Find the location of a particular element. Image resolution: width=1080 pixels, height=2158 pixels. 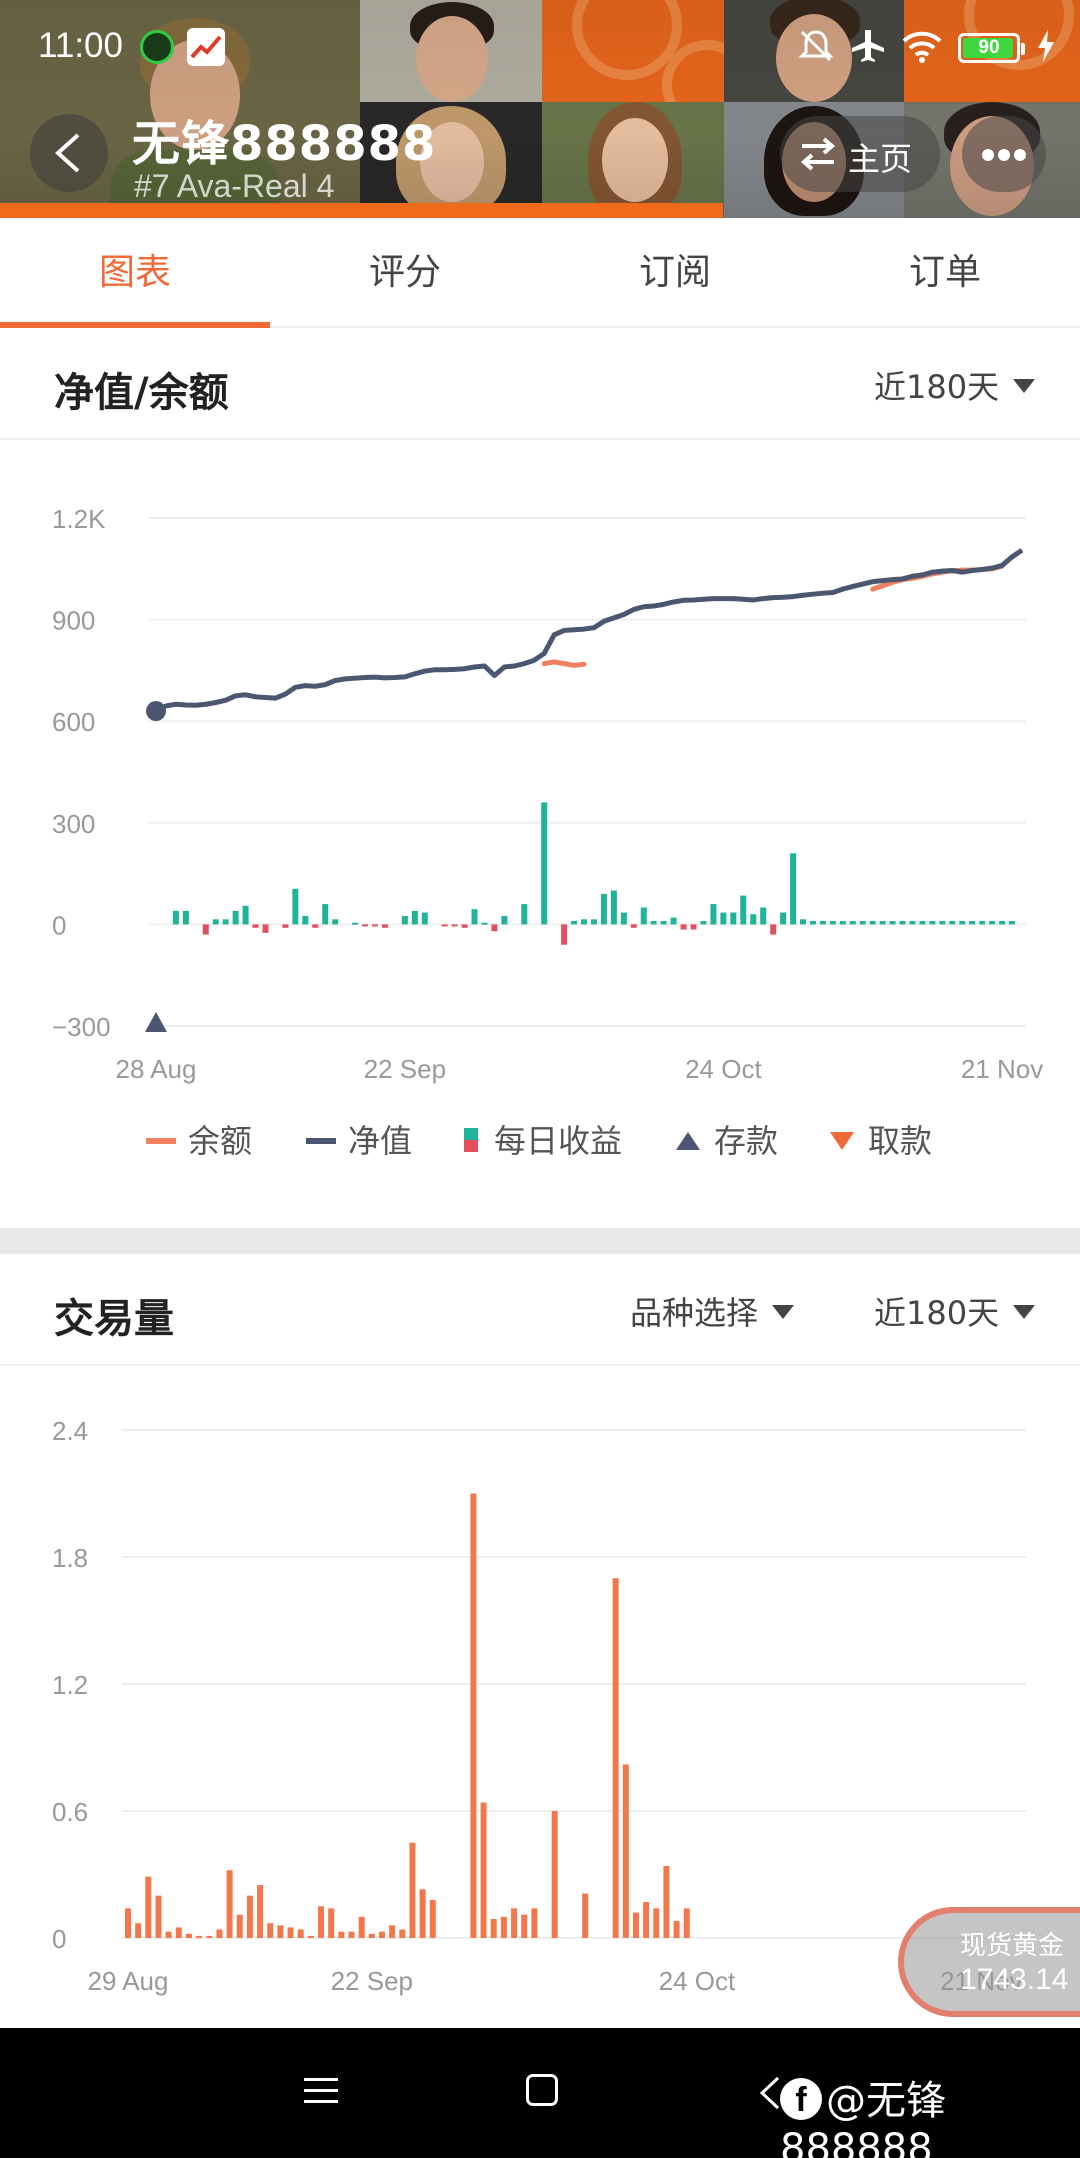

symbol-select-dropdown: 品种选择 is located at coordinates (712, 1311).